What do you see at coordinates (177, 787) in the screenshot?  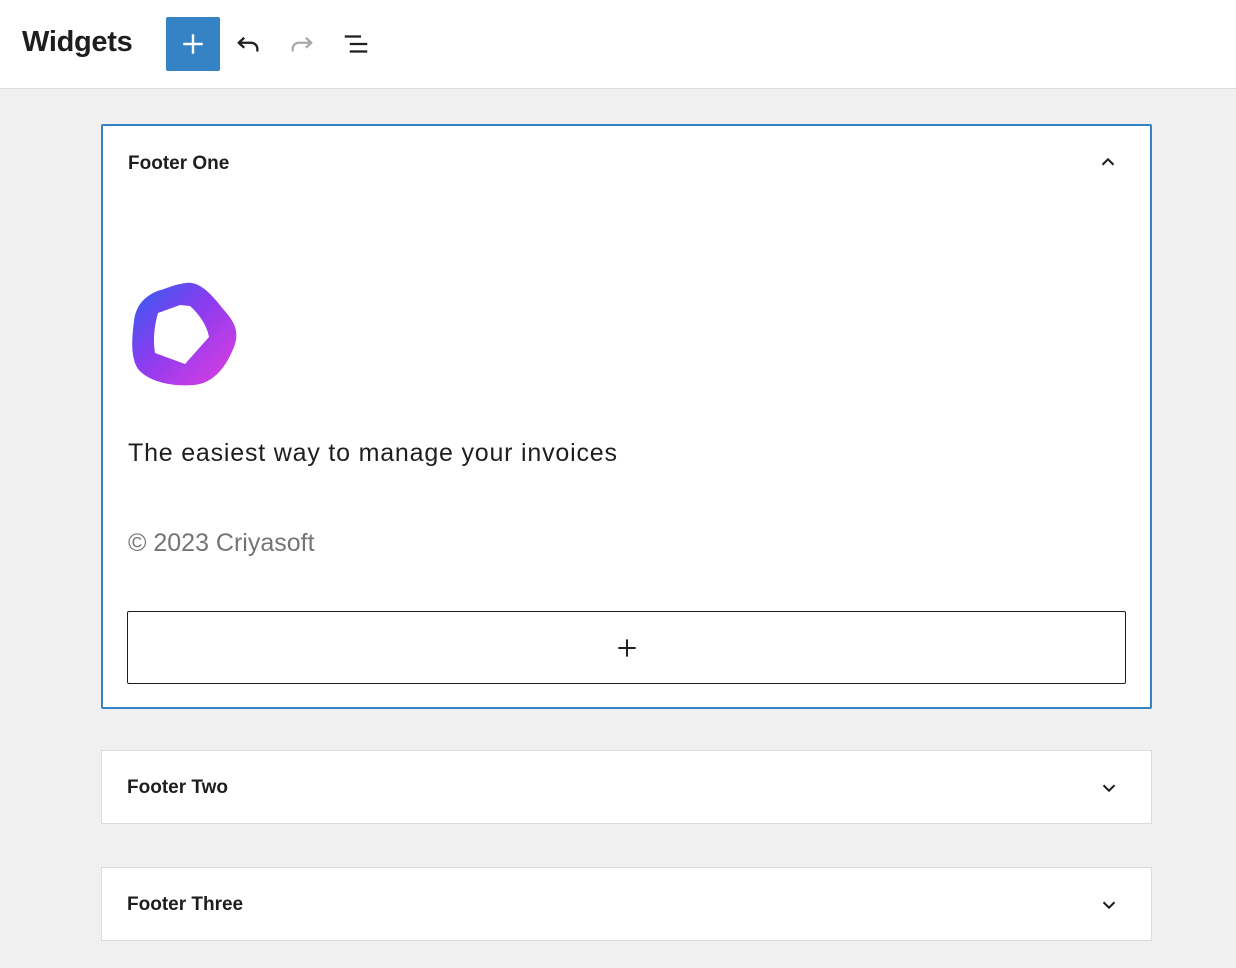 I see `widget-area-title: Footer Two` at bounding box center [177, 787].